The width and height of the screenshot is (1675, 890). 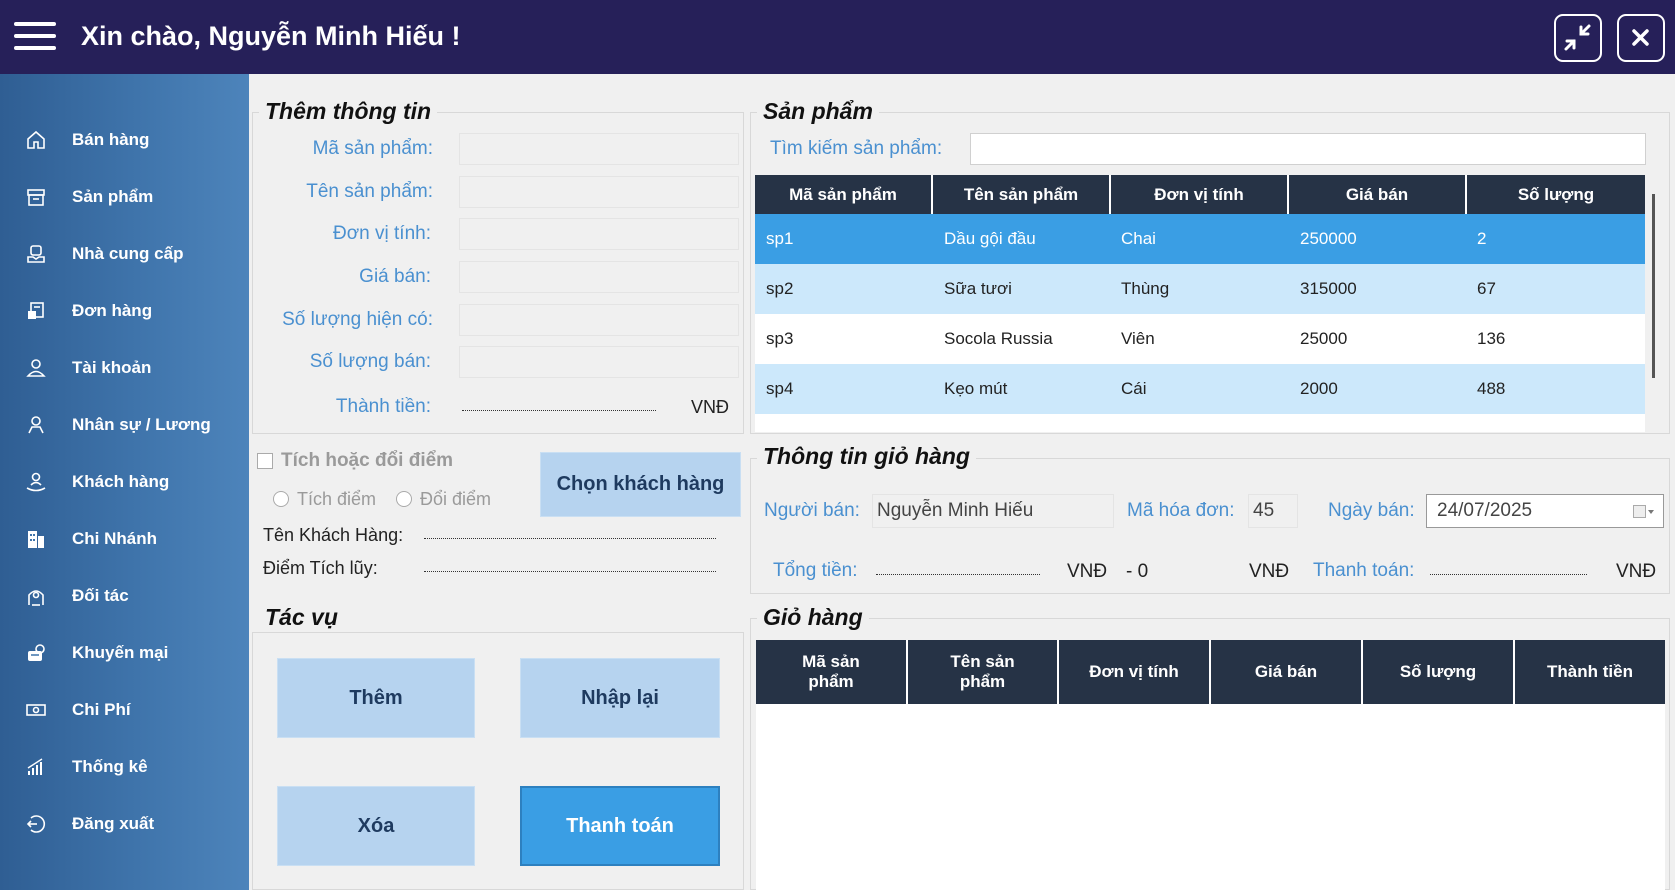 What do you see at coordinates (36, 710) in the screenshot?
I see `money-icon` at bounding box center [36, 710].